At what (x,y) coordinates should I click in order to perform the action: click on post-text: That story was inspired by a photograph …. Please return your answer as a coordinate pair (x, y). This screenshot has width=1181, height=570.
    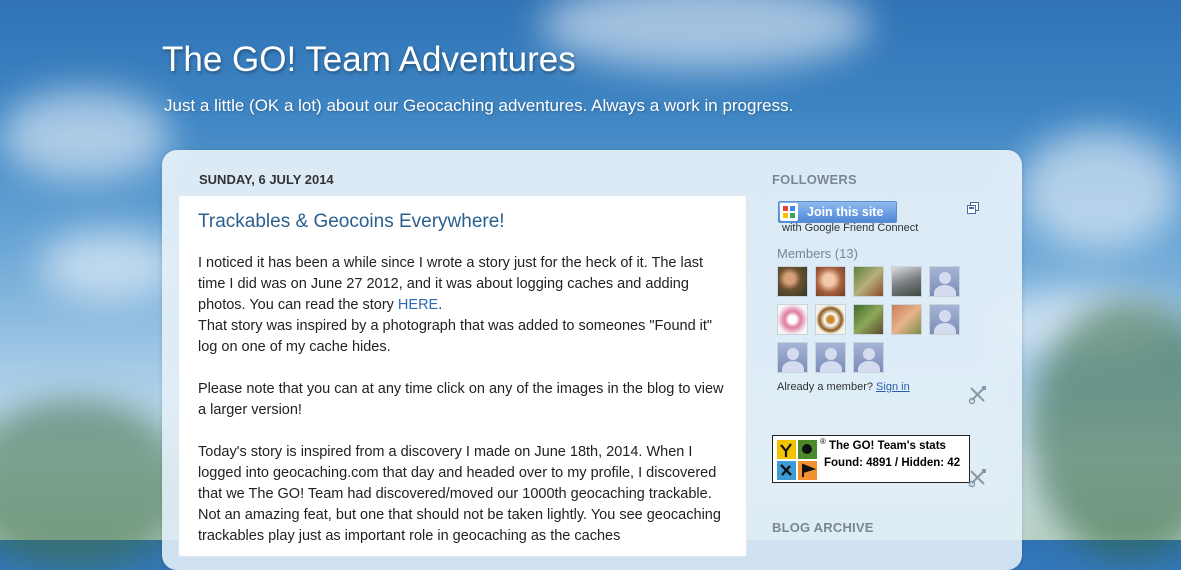
    Looking at the image, I should click on (455, 336).